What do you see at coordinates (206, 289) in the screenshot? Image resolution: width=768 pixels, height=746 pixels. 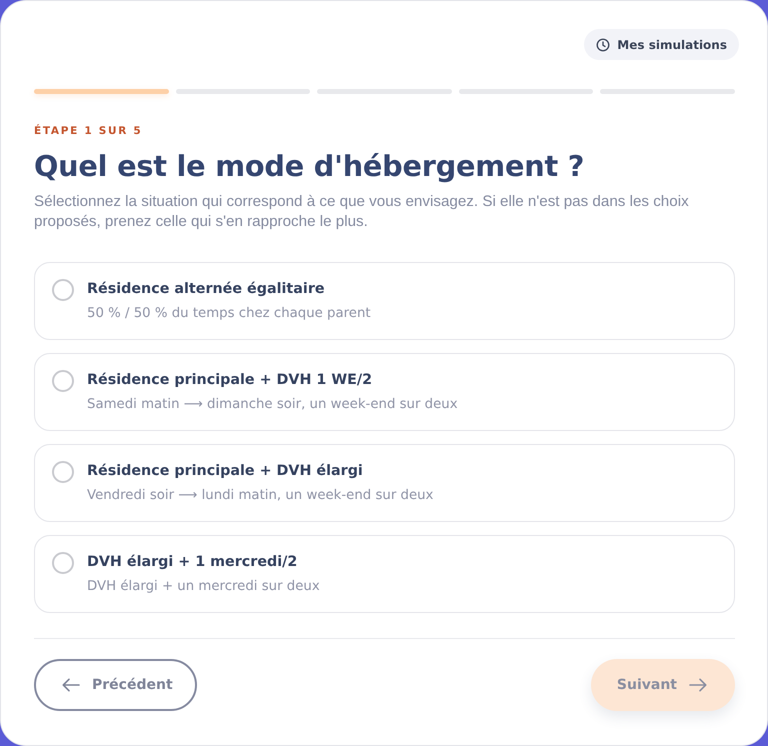 I see `option-title: Résidence alternée égalitaire` at bounding box center [206, 289].